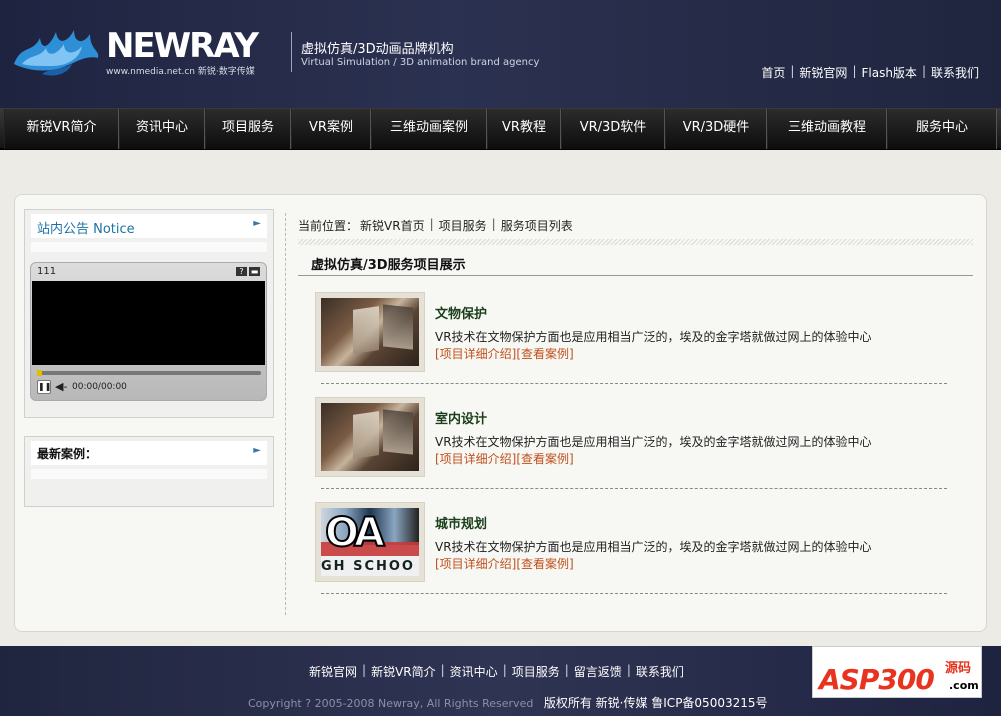 The image size is (1001, 716). What do you see at coordinates (377, 49) in the screenshot?
I see `tagline-chinese: 虚拟仿真/3D动画品牌机构` at bounding box center [377, 49].